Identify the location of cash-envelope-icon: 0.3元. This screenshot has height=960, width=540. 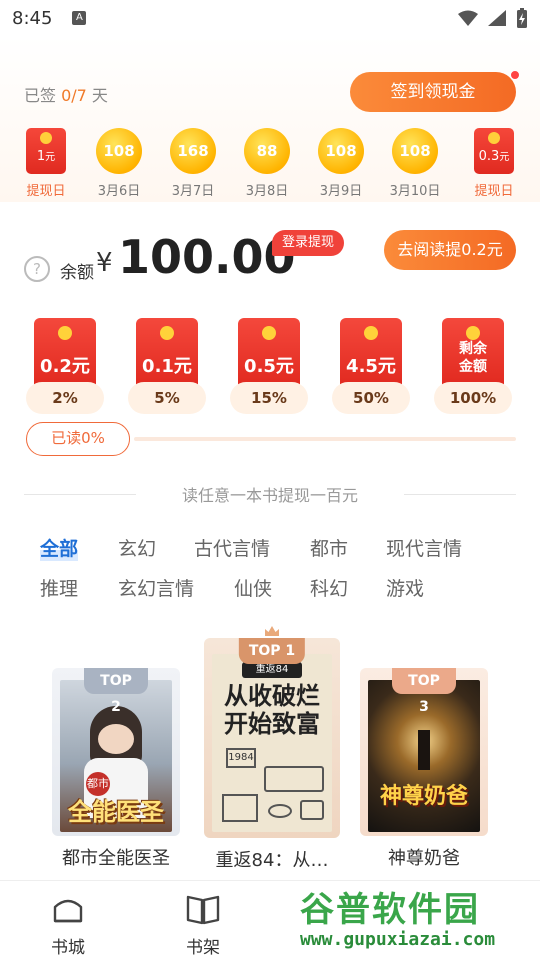
(494, 151).